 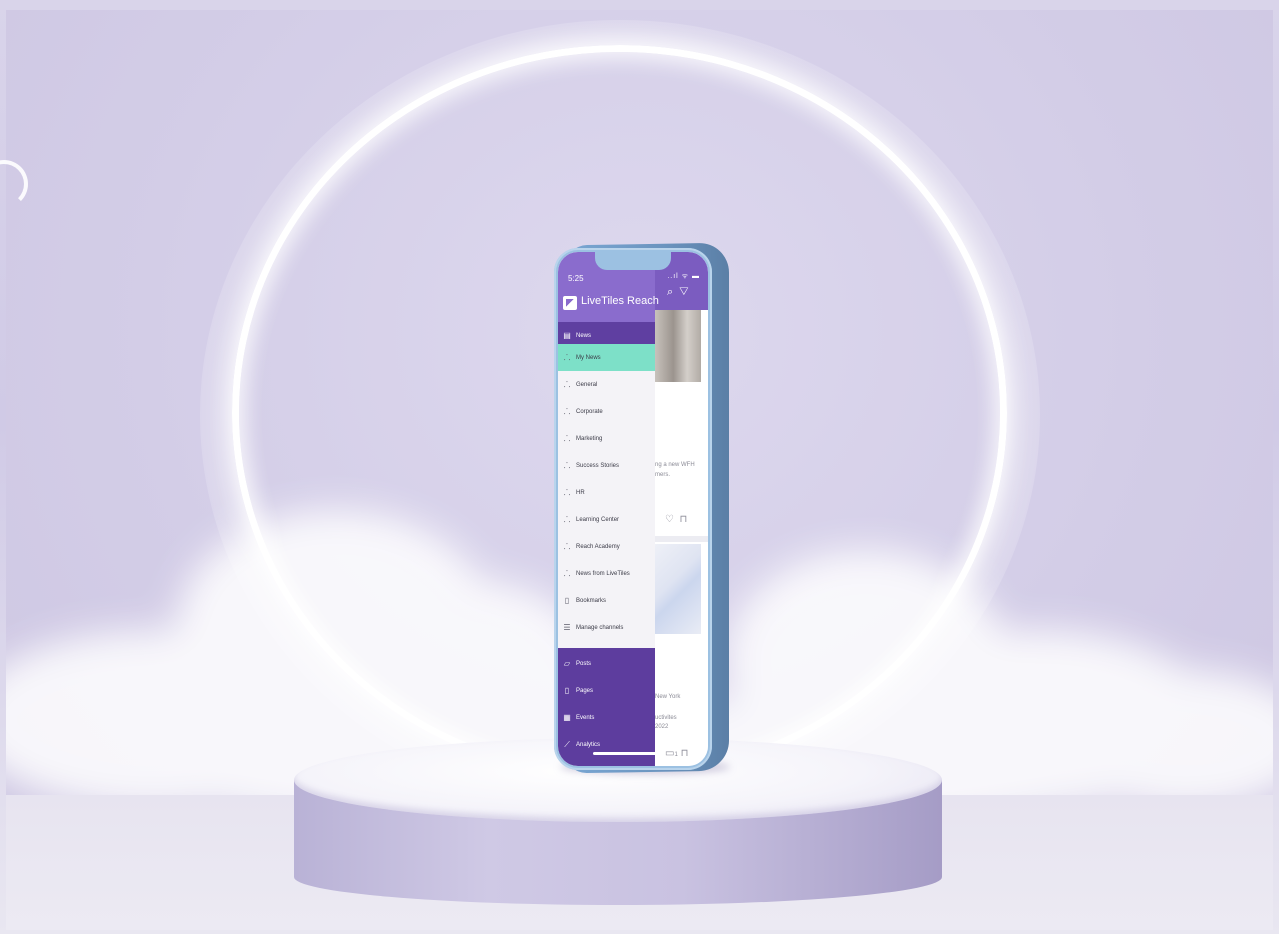 What do you see at coordinates (567, 717) in the screenshot?
I see `calendar-icon: ▦` at bounding box center [567, 717].